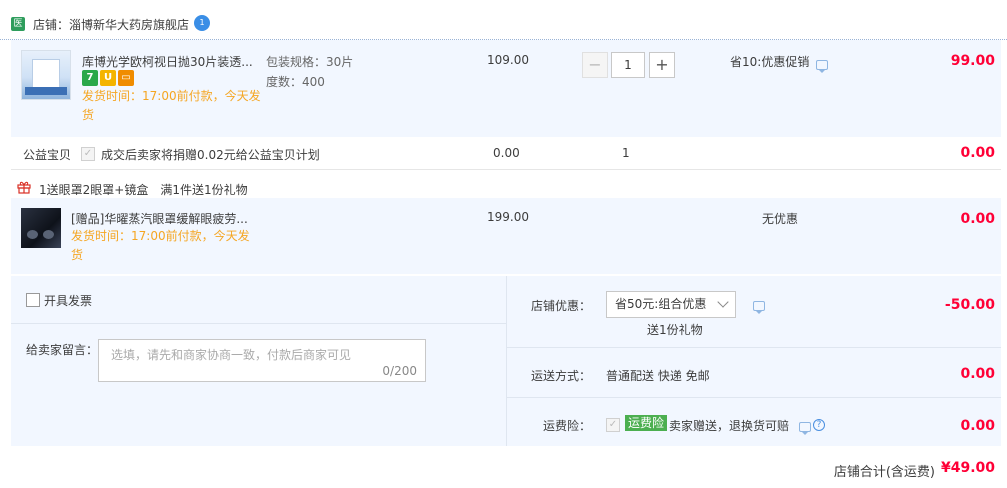  Describe the element at coordinates (967, 468) in the screenshot. I see `total-amount: ¥49.00` at that location.